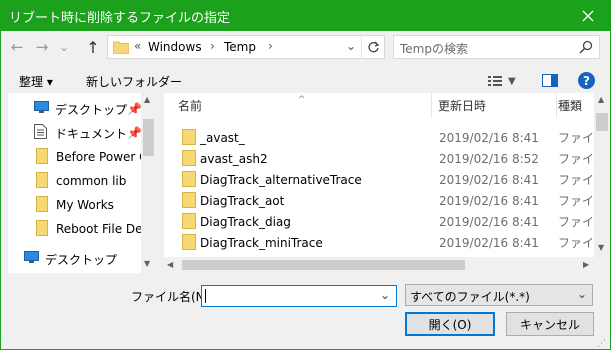 The width and height of the screenshot is (611, 350). I want to click on back-button: ←, so click(17, 47).